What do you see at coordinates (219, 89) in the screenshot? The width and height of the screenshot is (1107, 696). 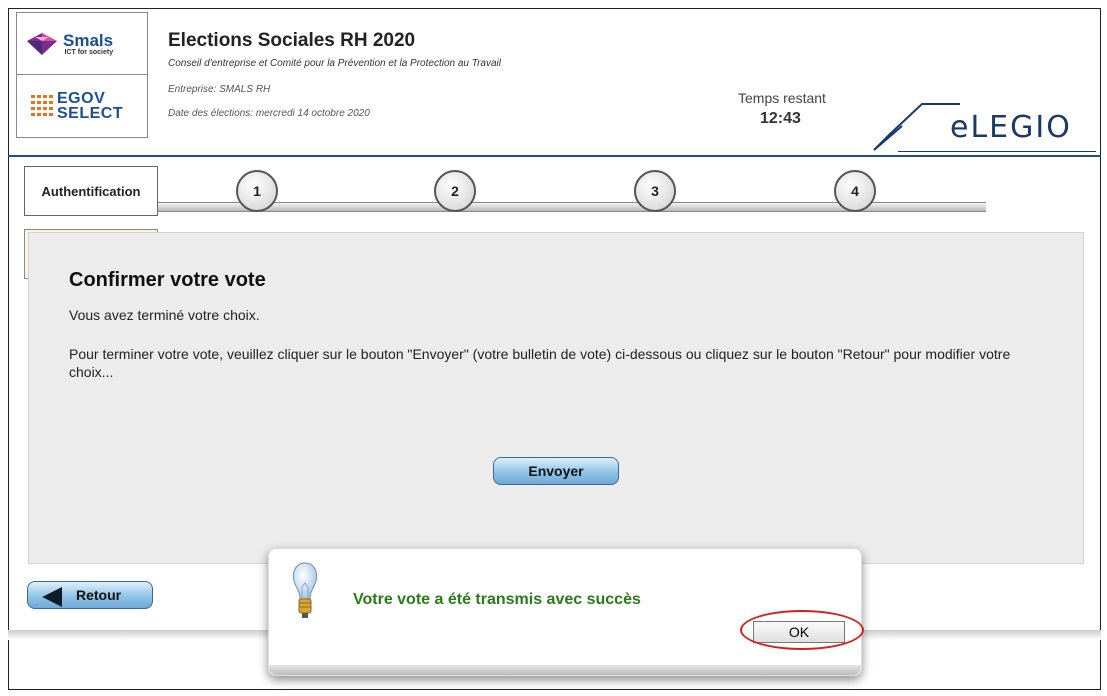 I see `company-label: Entreprise: SMALS RH` at bounding box center [219, 89].